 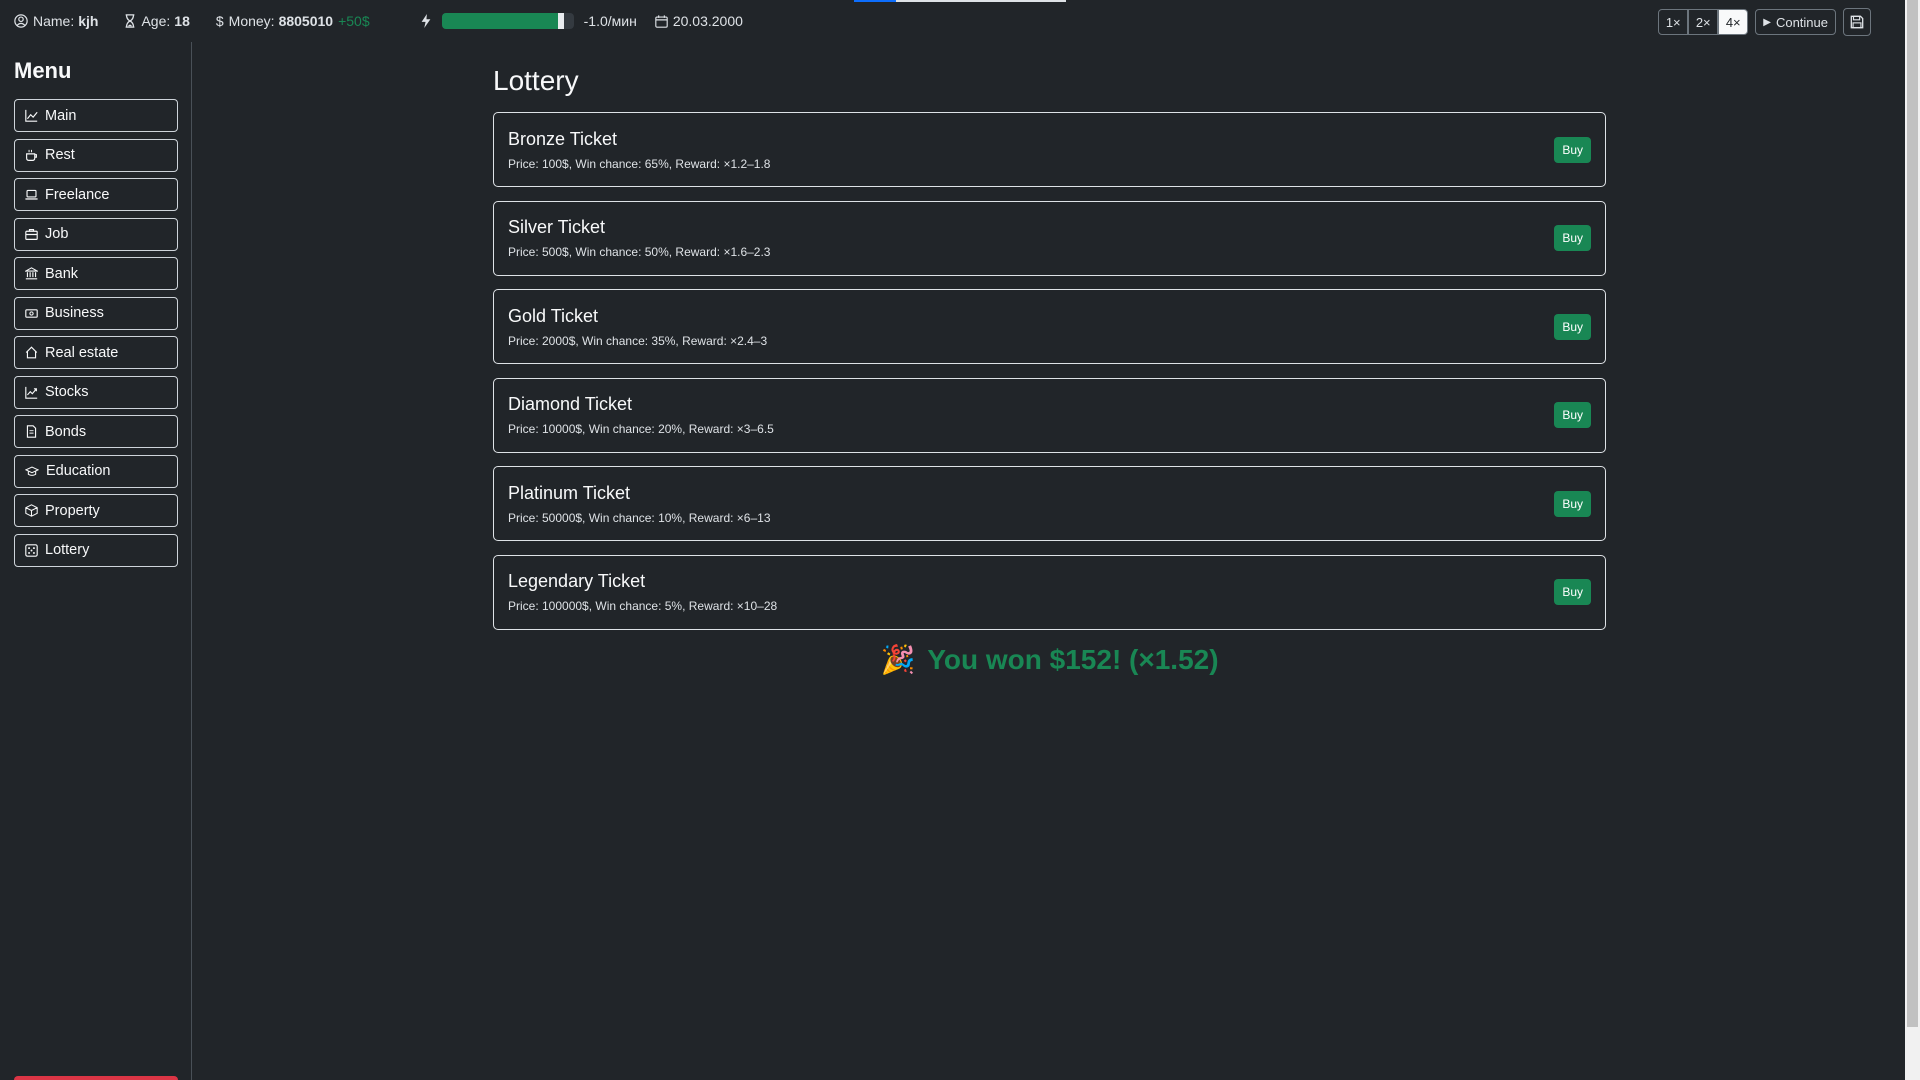 What do you see at coordinates (96, 313) in the screenshot?
I see `sidebar-item-business: Business` at bounding box center [96, 313].